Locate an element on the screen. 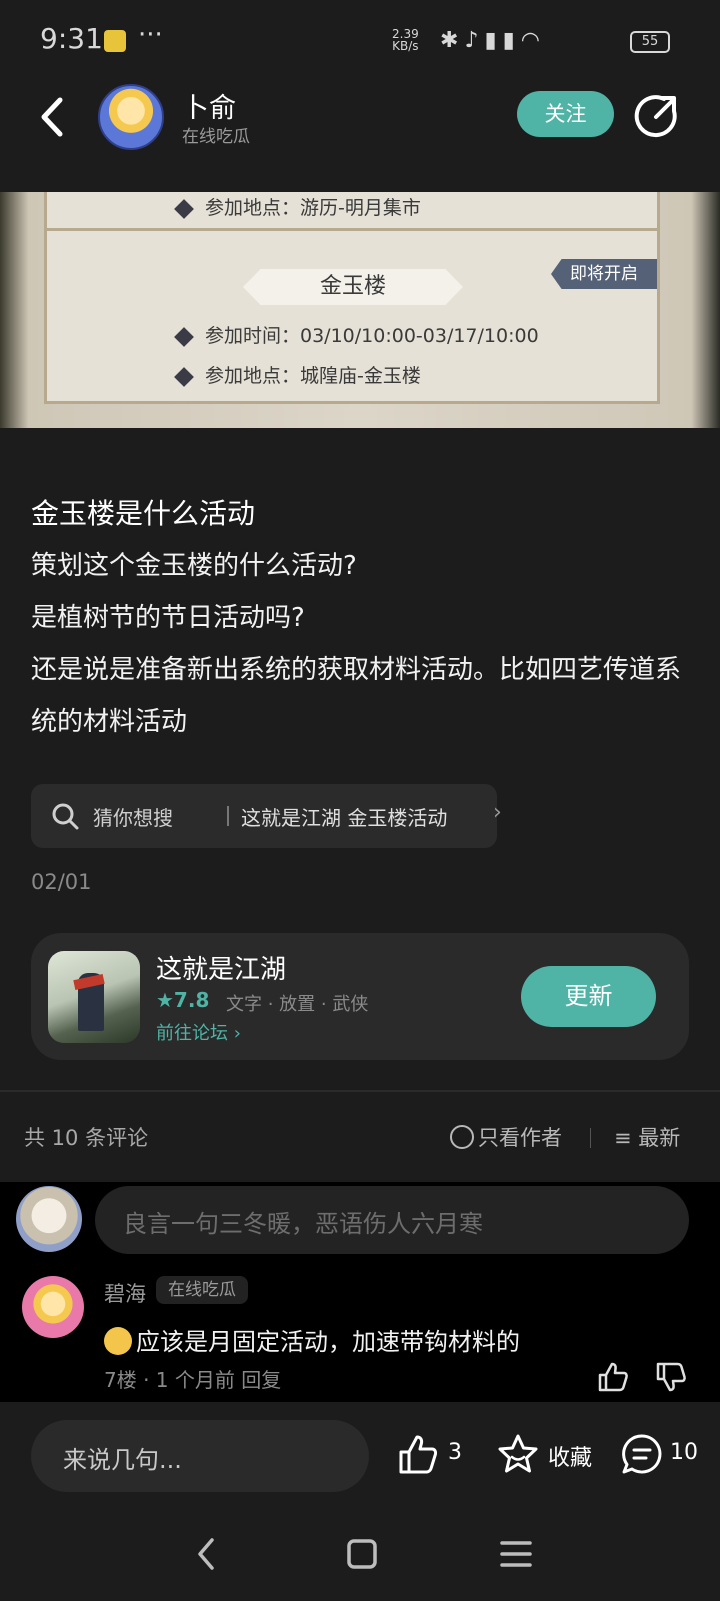  my-avatar is located at coordinates (49, 1219).